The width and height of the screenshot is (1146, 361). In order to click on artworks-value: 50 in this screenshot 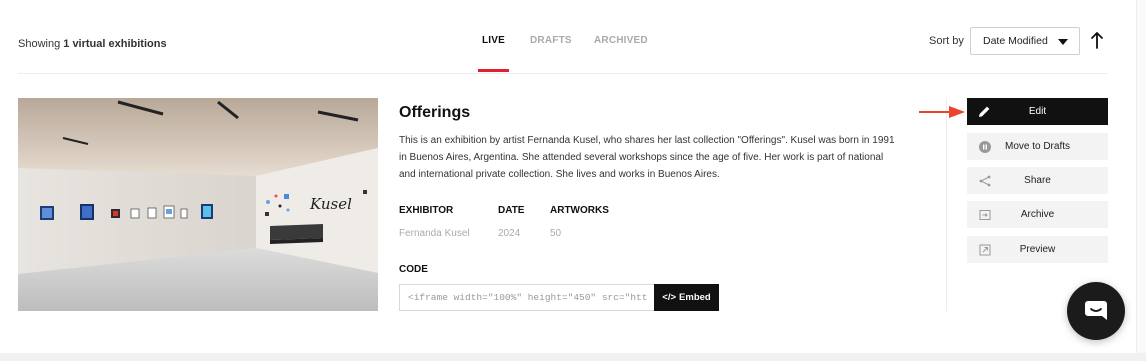, I will do `click(556, 233)`.